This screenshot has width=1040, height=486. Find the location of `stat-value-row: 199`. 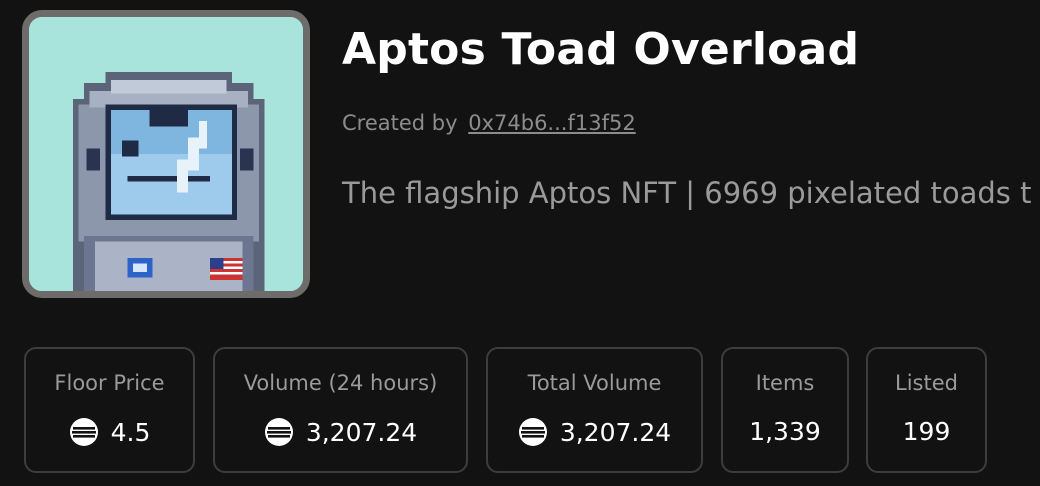

stat-value-row: 199 is located at coordinates (927, 431).